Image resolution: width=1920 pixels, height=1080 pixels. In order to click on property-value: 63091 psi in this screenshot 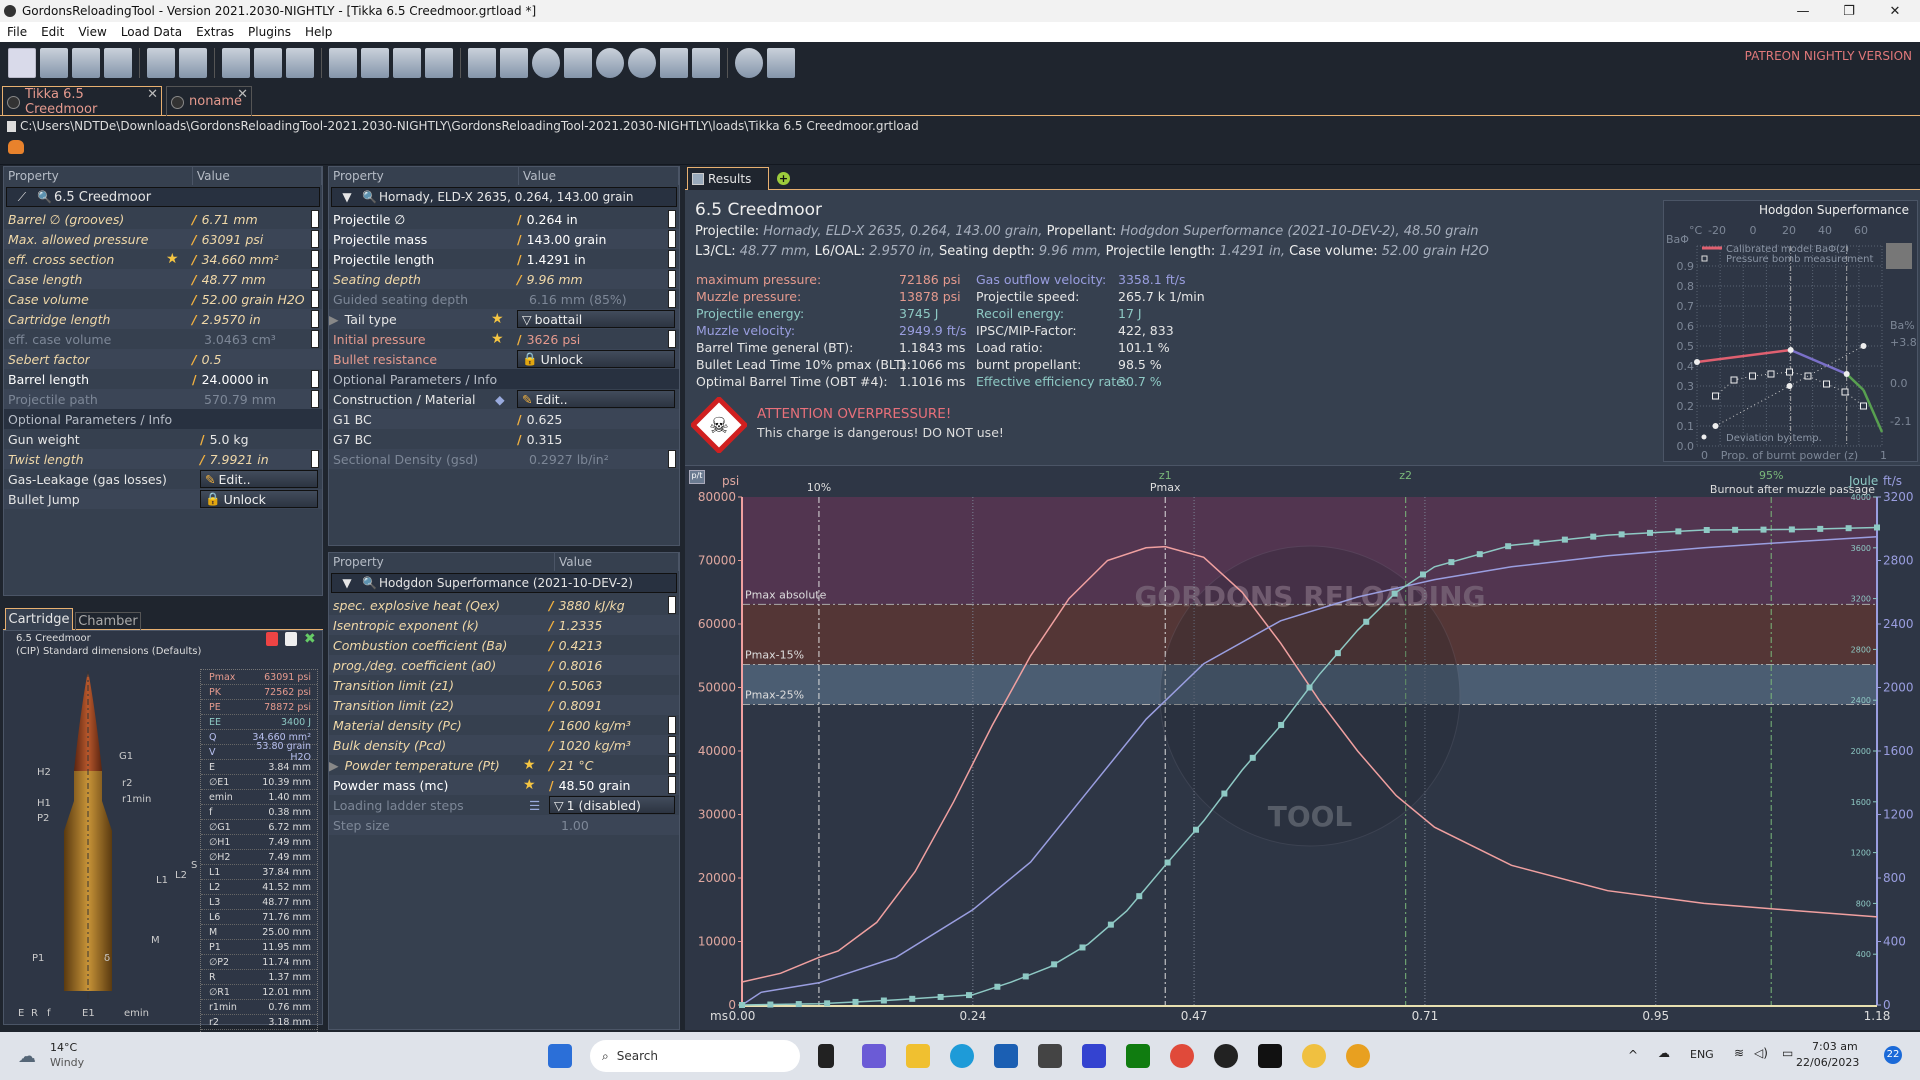, I will do `click(233, 239)`.